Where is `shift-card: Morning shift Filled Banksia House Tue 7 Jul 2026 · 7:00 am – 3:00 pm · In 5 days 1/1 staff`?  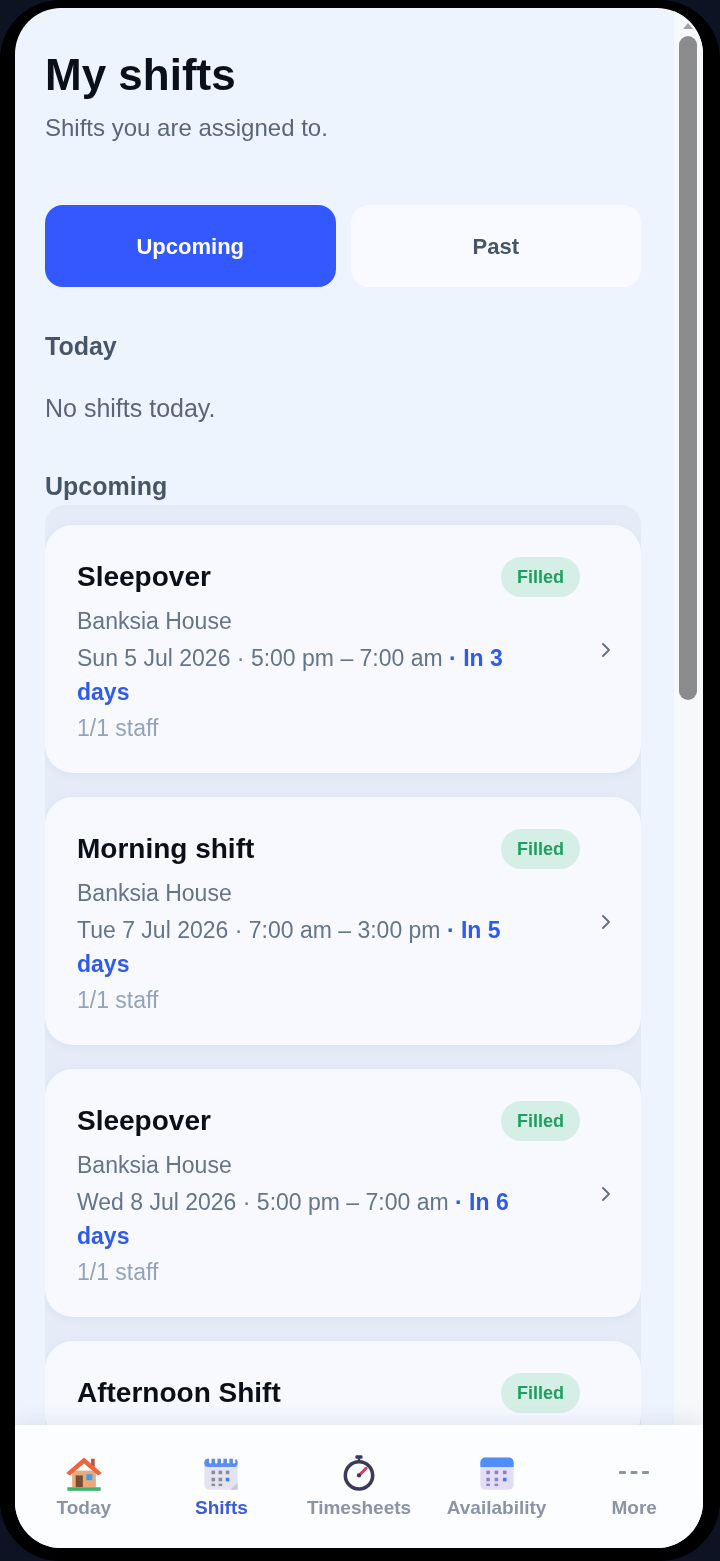 shift-card: Morning shift Filled Banksia House Tue 7 Jul 2026 · 7:00 am – 3:00 pm · In 5 days 1/1 staff is located at coordinates (343, 921).